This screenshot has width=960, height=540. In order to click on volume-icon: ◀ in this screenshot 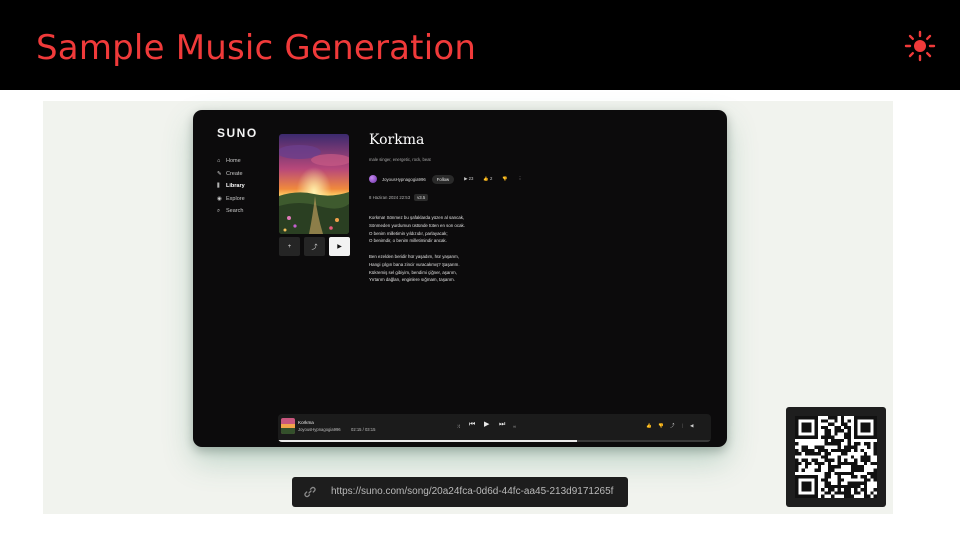, I will do `click(691, 426)`.